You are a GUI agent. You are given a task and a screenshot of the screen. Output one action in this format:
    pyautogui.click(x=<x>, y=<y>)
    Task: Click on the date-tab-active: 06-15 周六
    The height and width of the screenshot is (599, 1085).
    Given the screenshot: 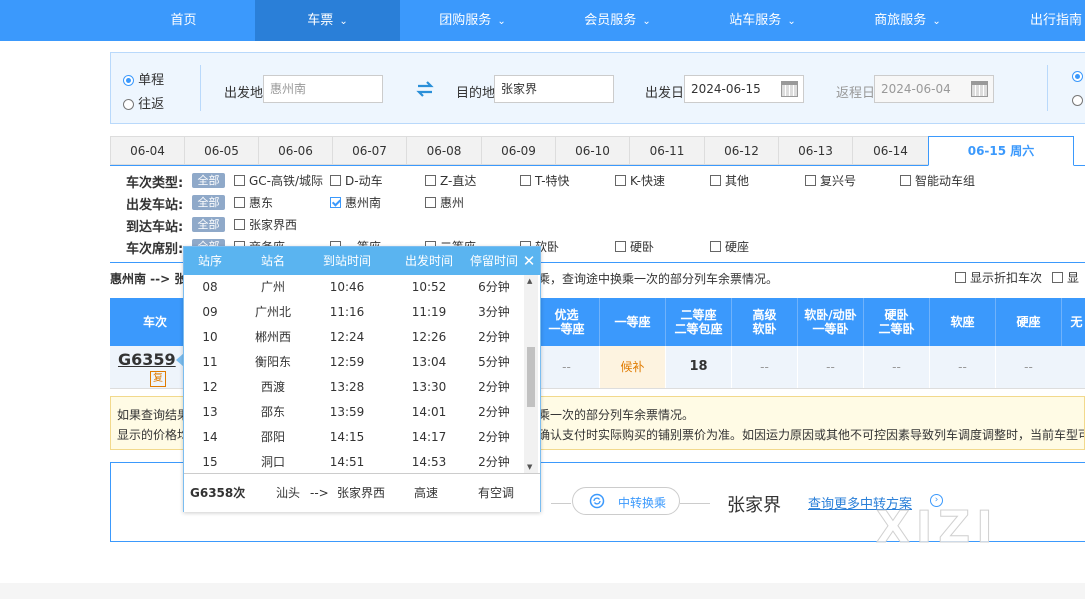 What is the action you would take?
    pyautogui.click(x=1001, y=151)
    